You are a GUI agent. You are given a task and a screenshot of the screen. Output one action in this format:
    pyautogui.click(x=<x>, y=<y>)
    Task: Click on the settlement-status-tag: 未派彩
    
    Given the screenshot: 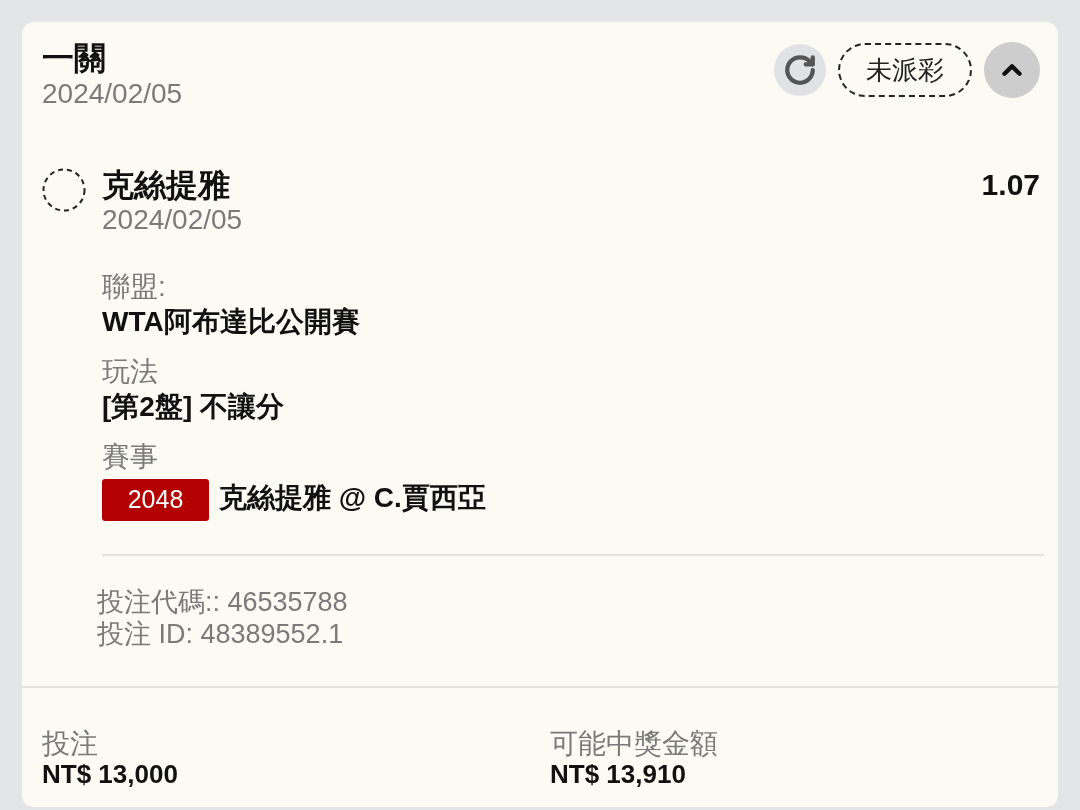 What is the action you would take?
    pyautogui.click(x=905, y=70)
    